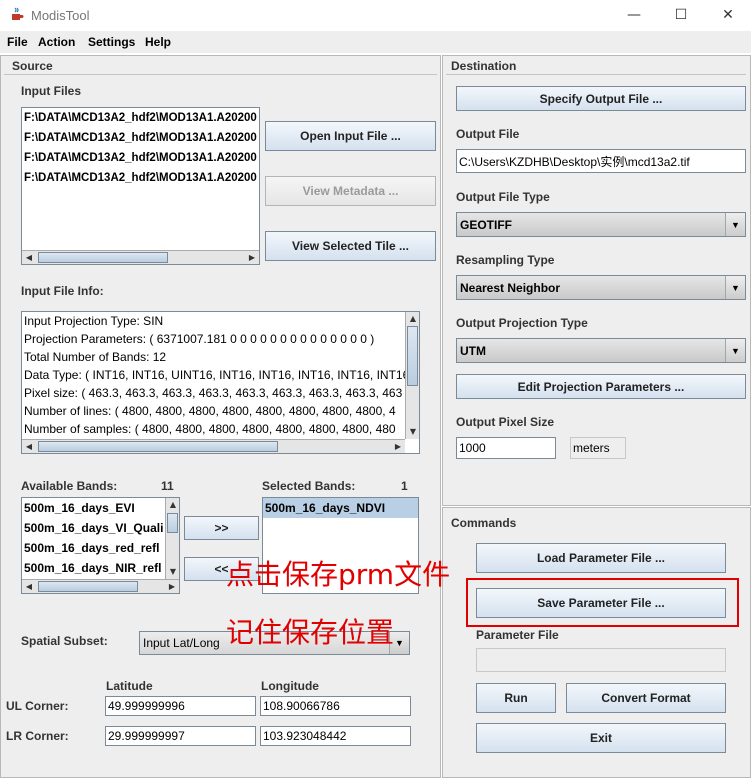 Image resolution: width=751 pixels, height=778 pixels. What do you see at coordinates (602, 602) in the screenshot?
I see `highlight-box` at bounding box center [602, 602].